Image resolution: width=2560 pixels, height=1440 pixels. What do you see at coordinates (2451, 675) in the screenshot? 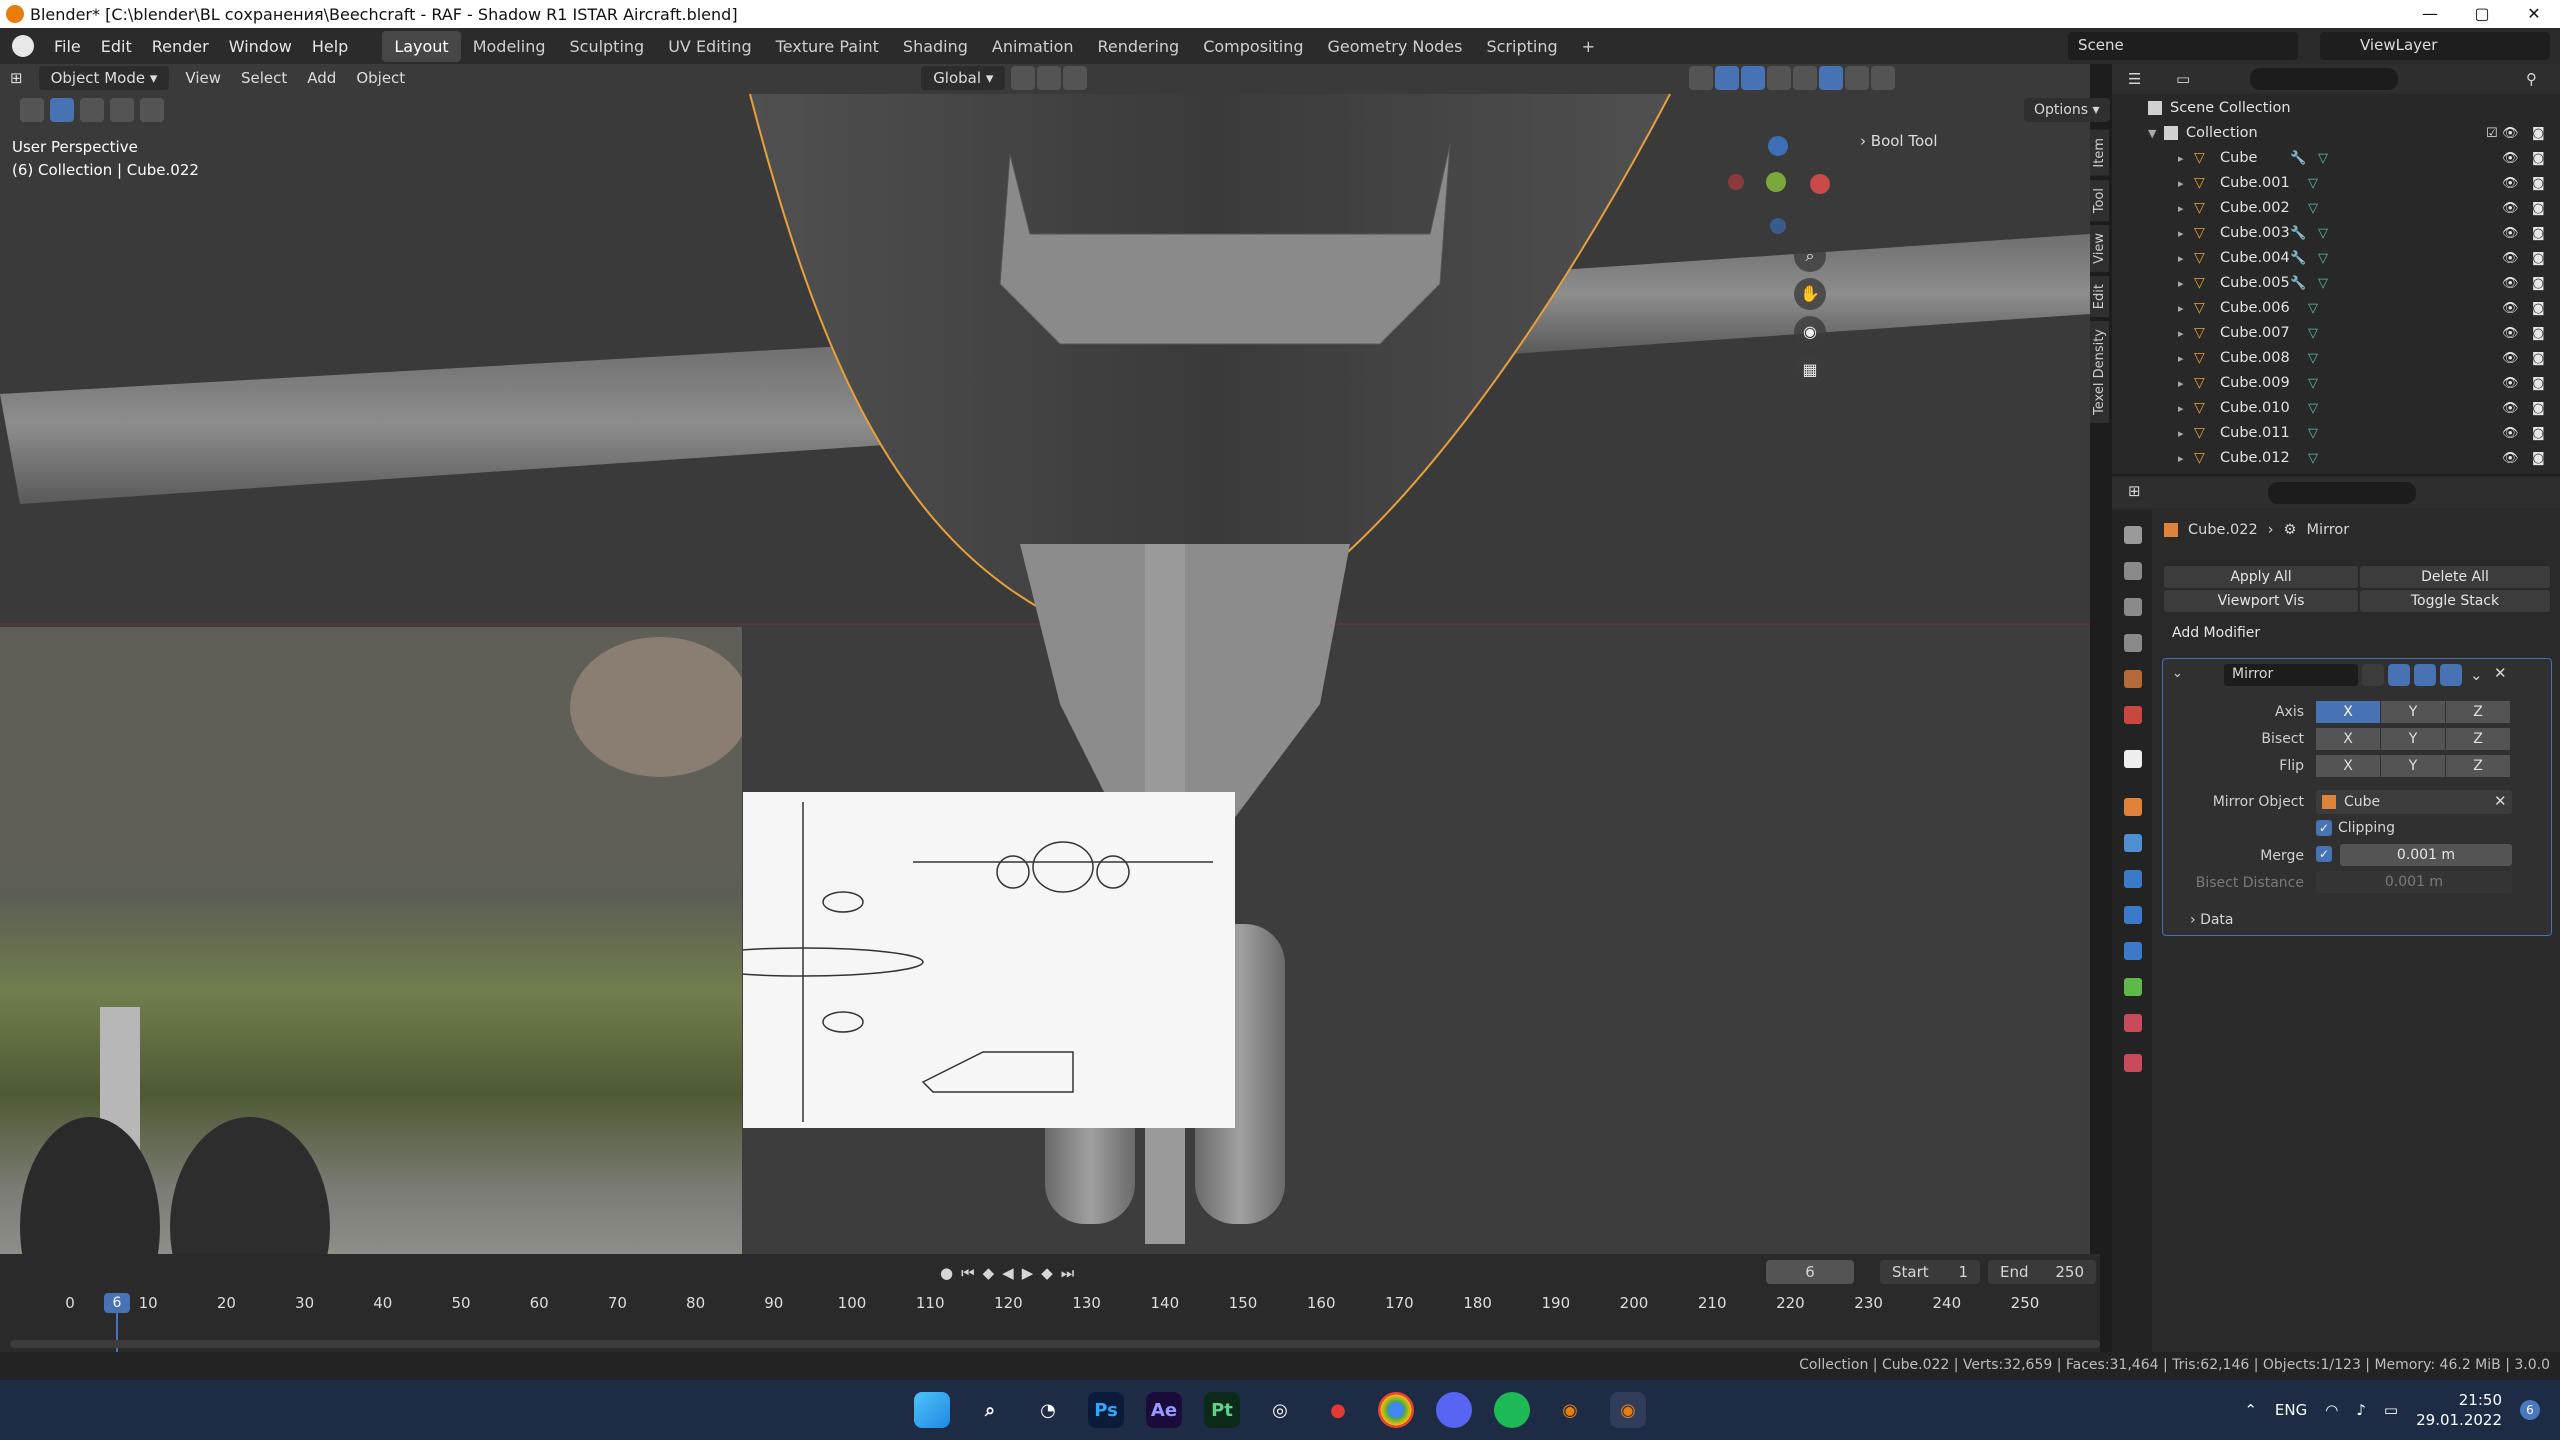
I see `render-toggle-icon` at bounding box center [2451, 675].